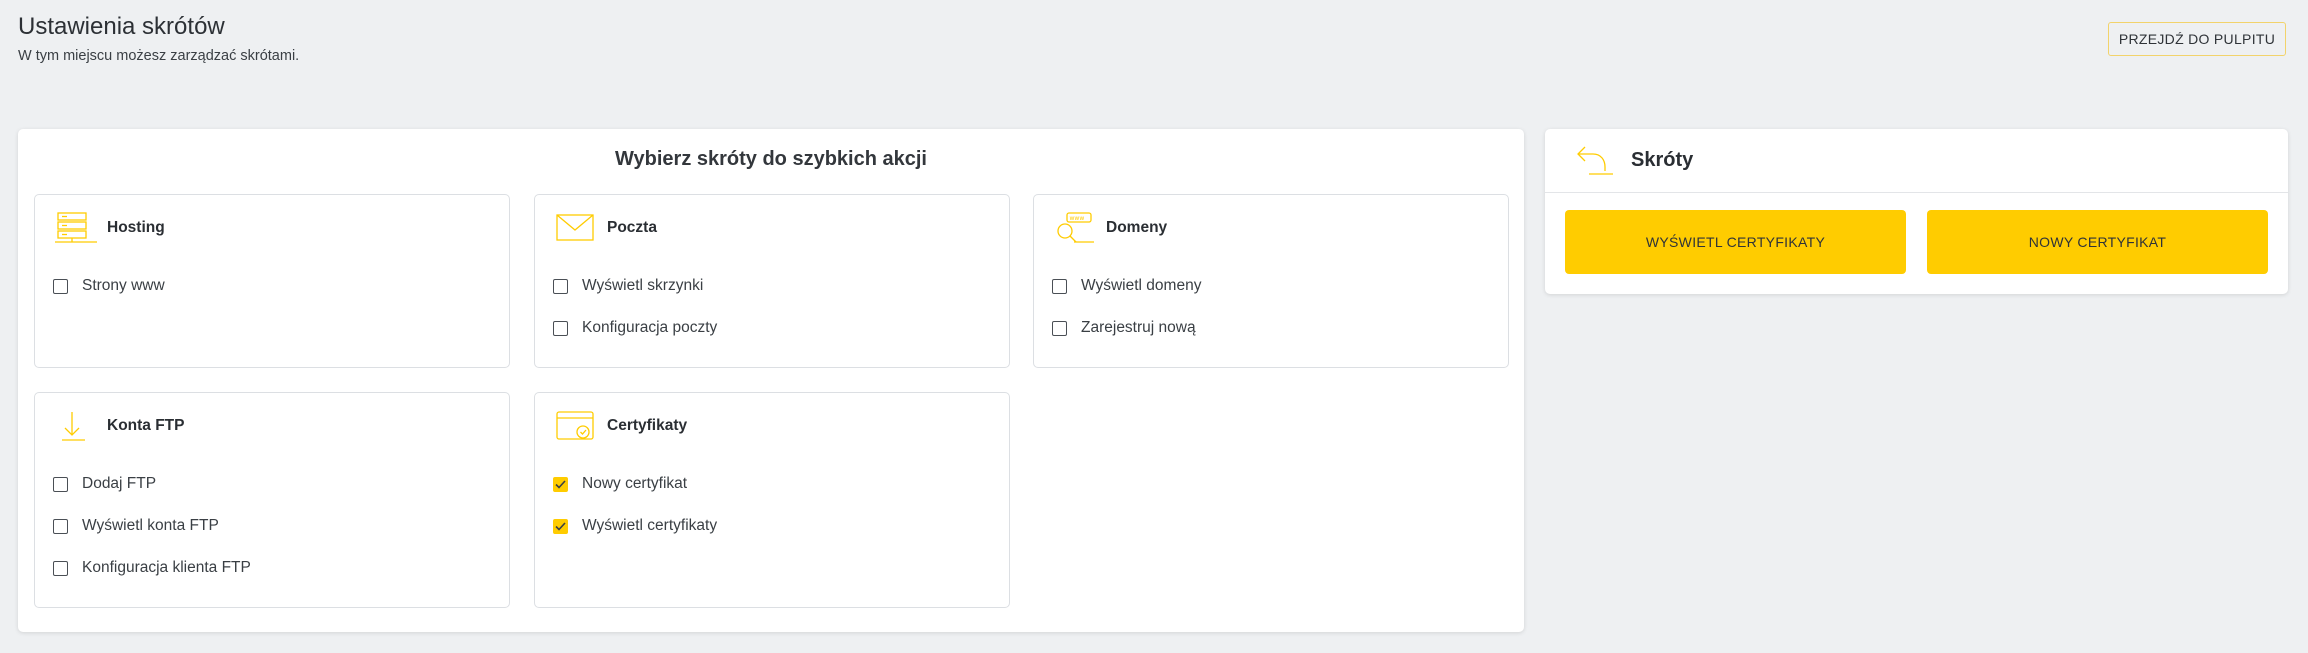 Image resolution: width=2308 pixels, height=653 pixels. What do you see at coordinates (123, 285) in the screenshot?
I see `option-label: Strony www` at bounding box center [123, 285].